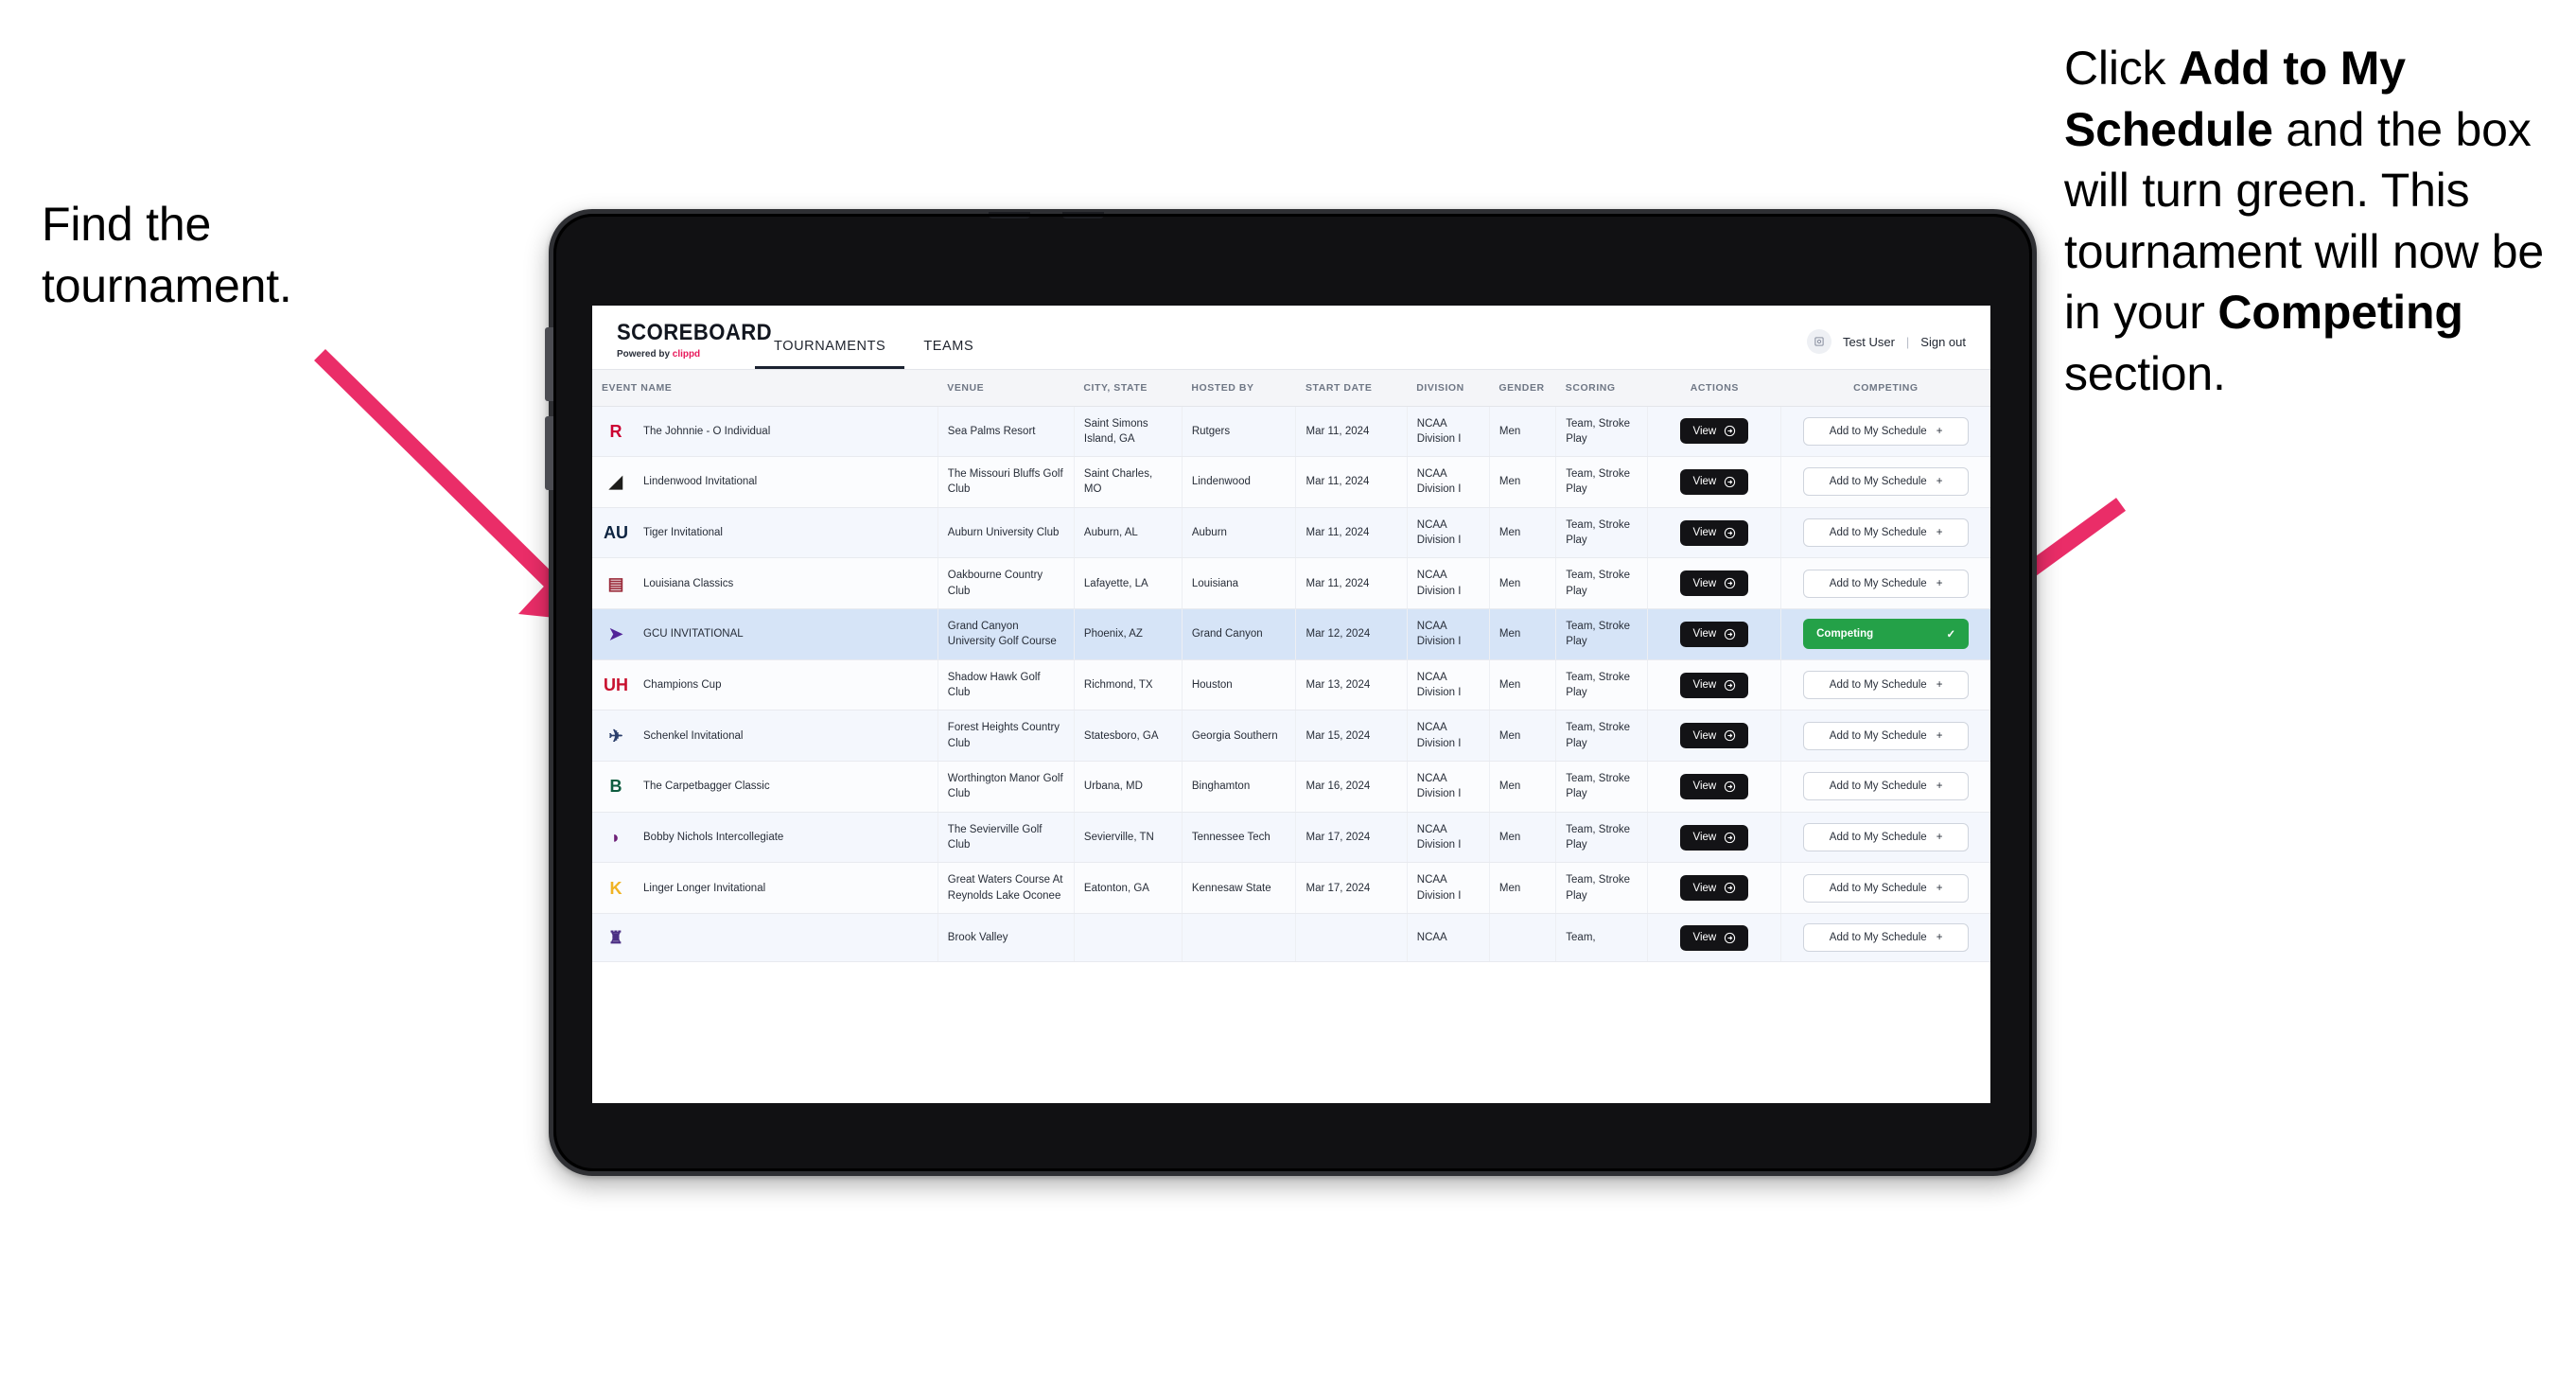 The height and width of the screenshot is (1386, 2576). What do you see at coordinates (948, 354) in the screenshot?
I see `tab-teams: TEAMS` at bounding box center [948, 354].